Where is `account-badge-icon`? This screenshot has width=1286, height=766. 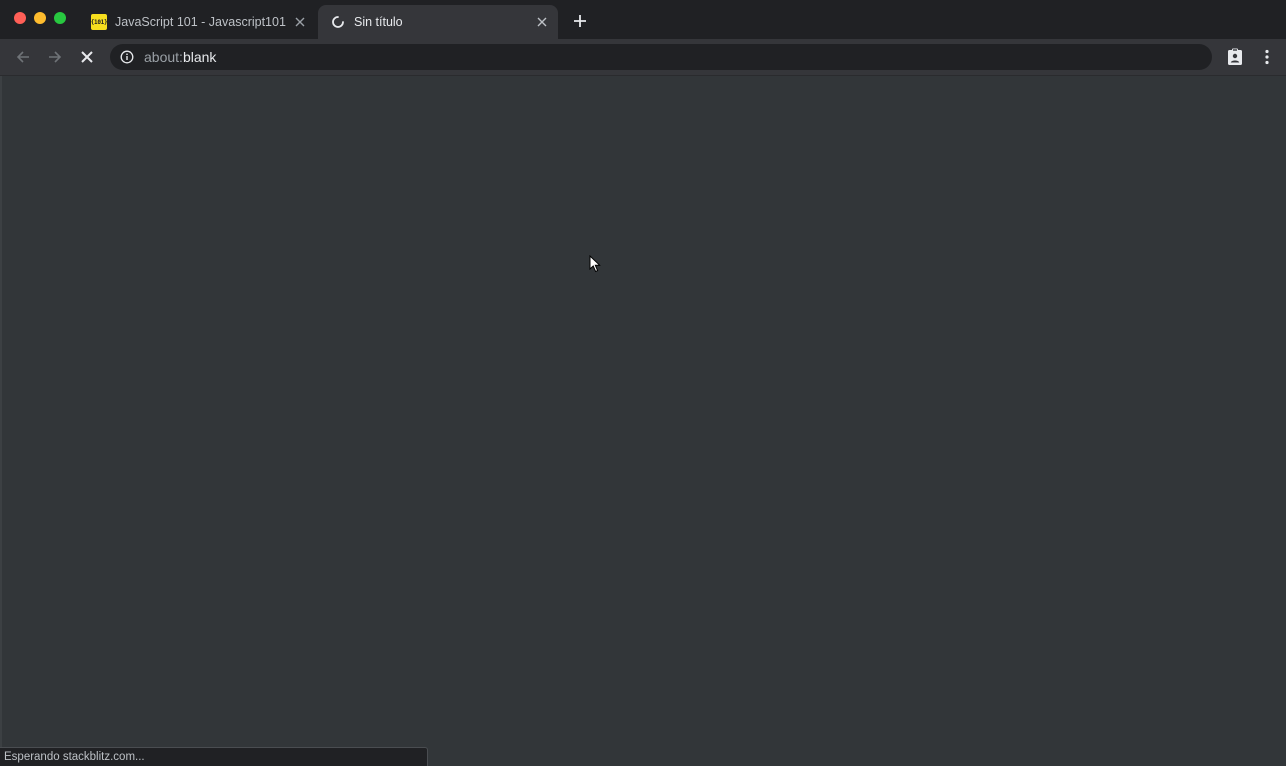 account-badge-icon is located at coordinates (1235, 56).